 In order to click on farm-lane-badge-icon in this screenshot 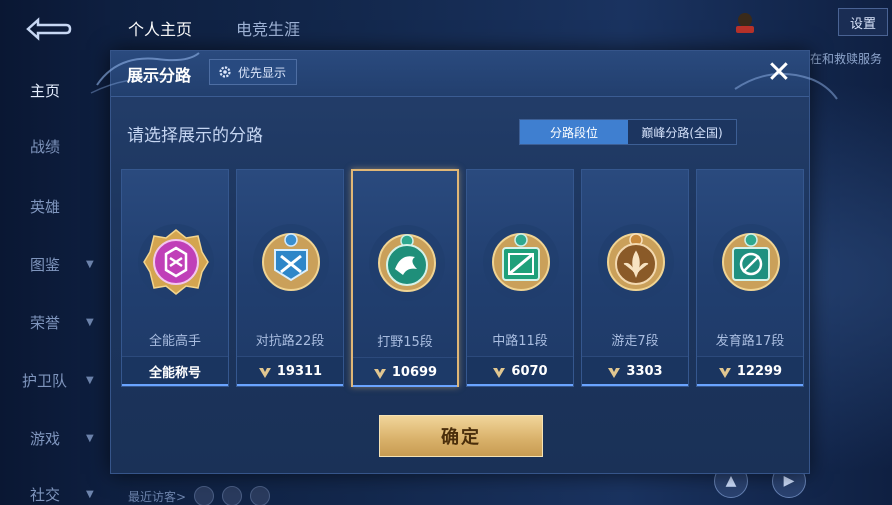, I will do `click(751, 262)`.